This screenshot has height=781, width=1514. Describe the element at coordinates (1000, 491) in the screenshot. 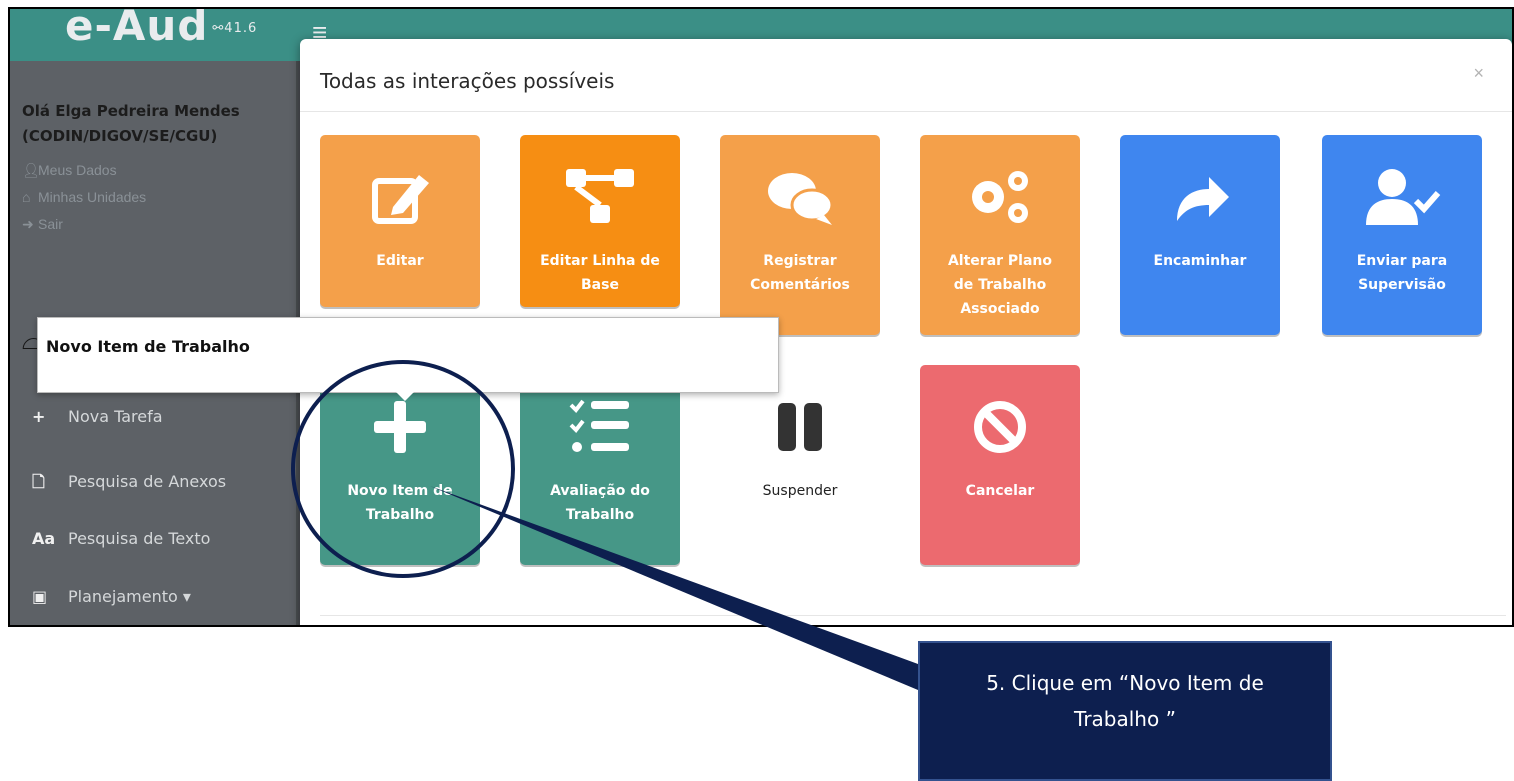

I see `tile-label: Cancelar` at that location.